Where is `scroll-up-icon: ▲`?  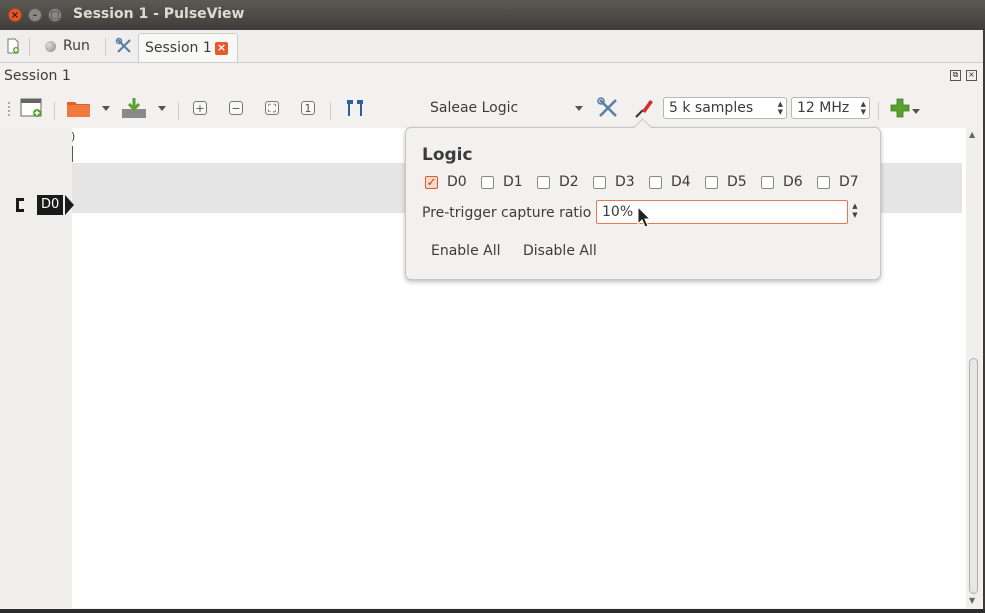 scroll-up-icon: ▲ is located at coordinates (972, 134).